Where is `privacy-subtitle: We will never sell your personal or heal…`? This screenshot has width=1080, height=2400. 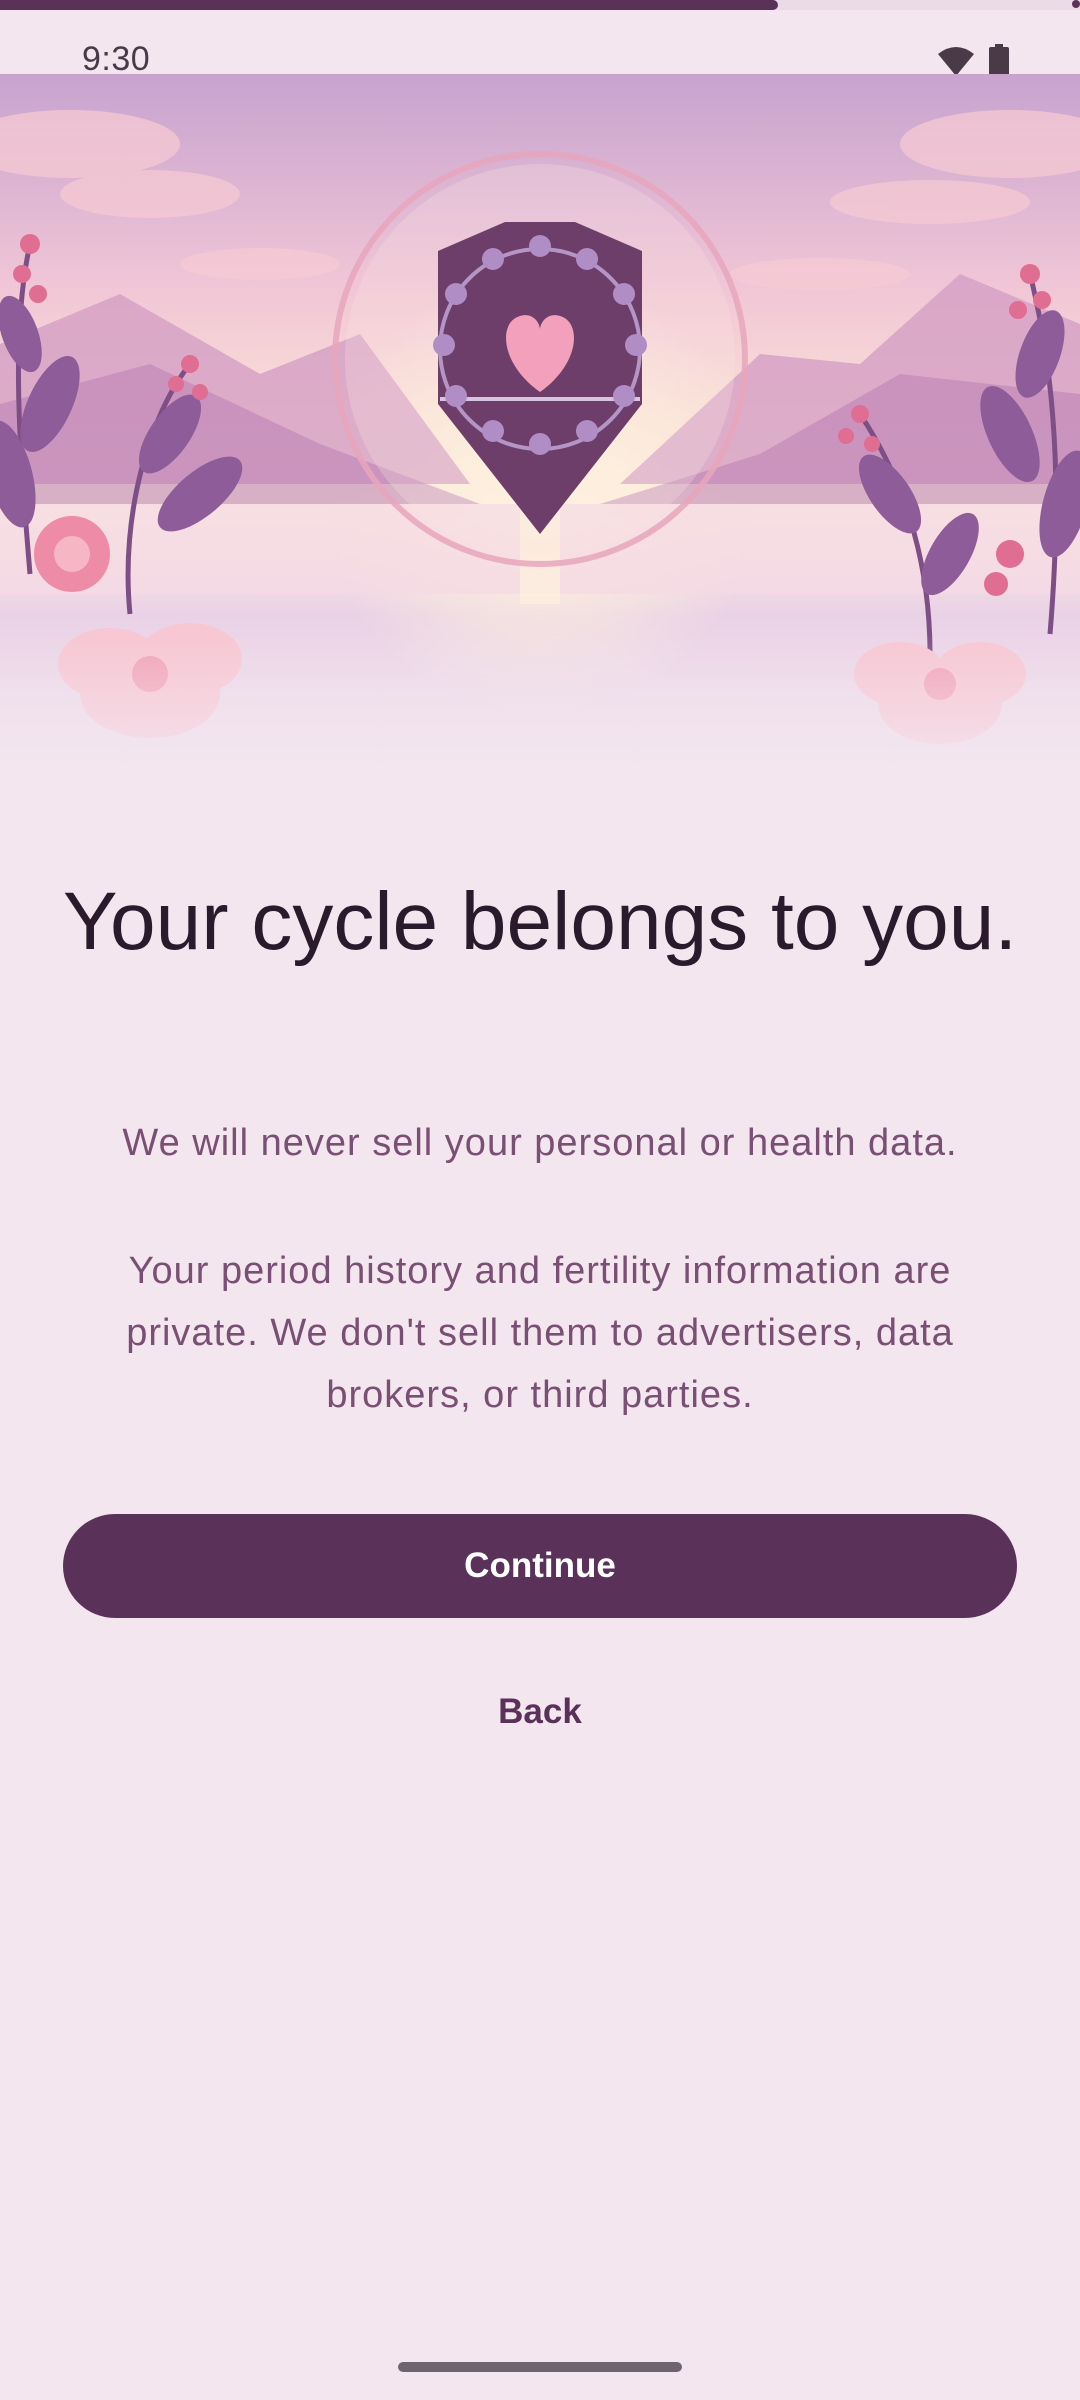 privacy-subtitle: We will never sell your personal or heal… is located at coordinates (540, 1143).